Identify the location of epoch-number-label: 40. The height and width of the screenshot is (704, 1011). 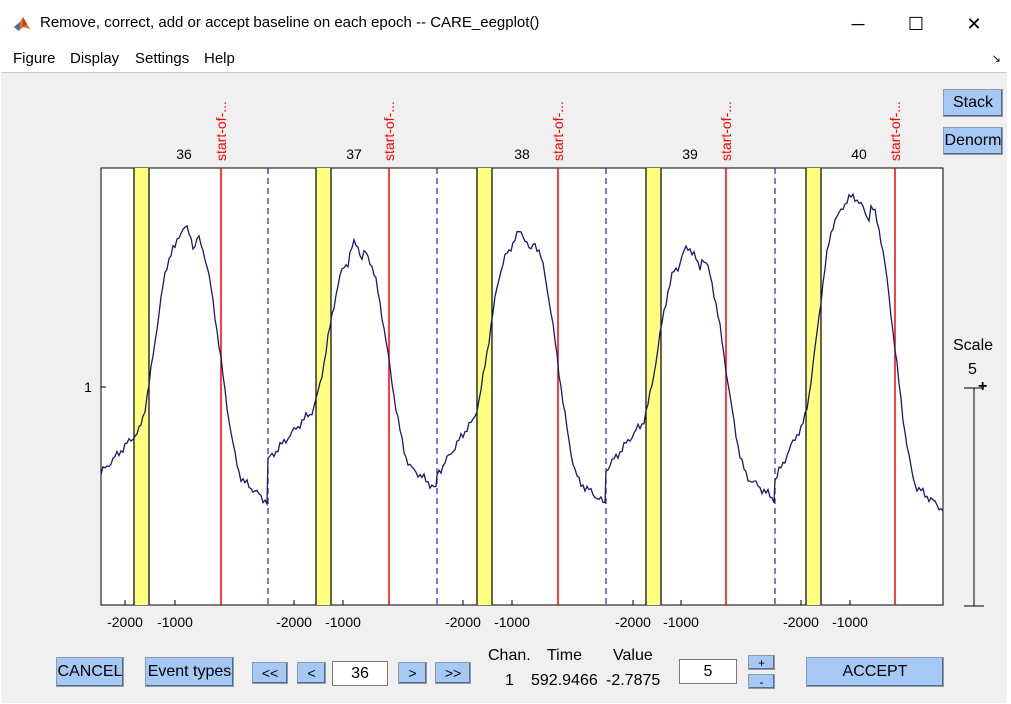
(859, 154).